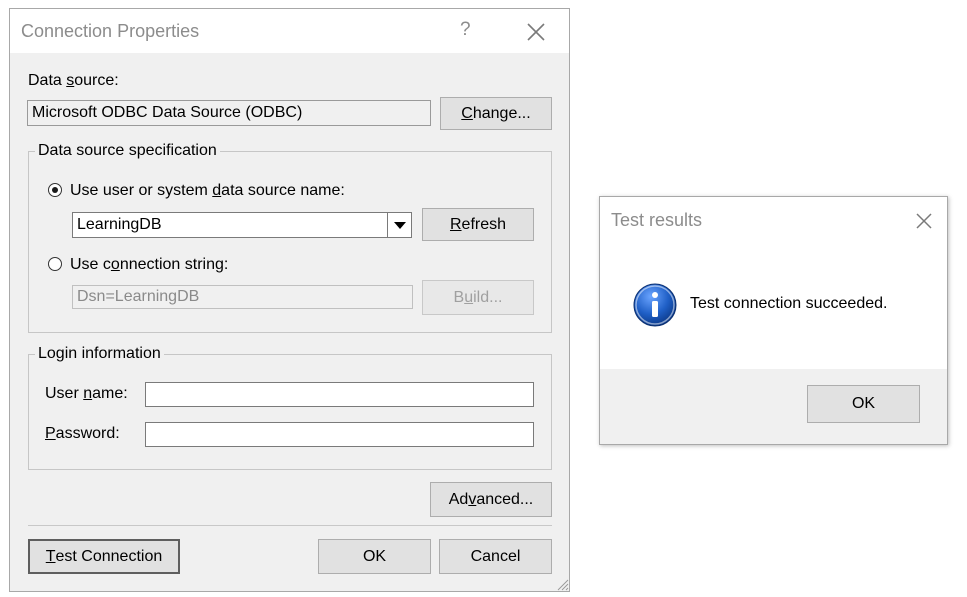 The width and height of the screenshot is (967, 597). What do you see at coordinates (290, 412) in the screenshot?
I see `login-information-group` at bounding box center [290, 412].